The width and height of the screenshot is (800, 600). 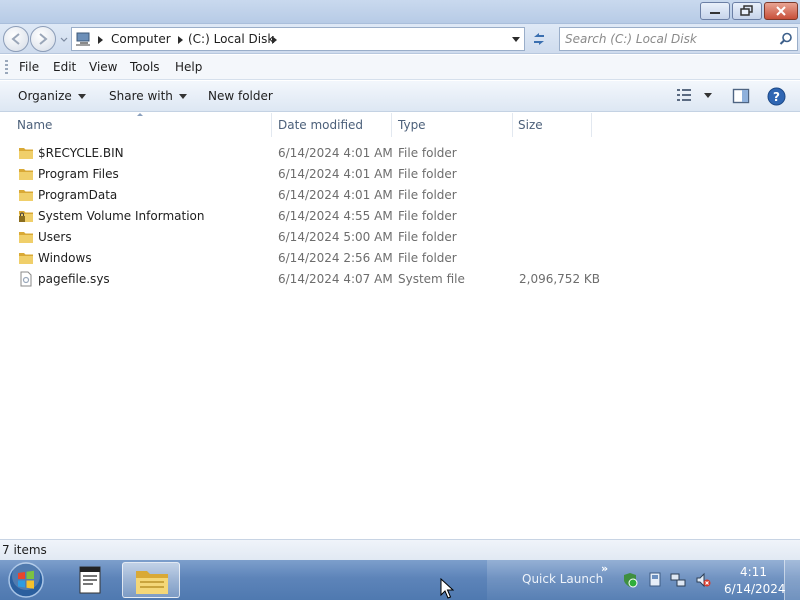 I want to click on forward-button, so click(x=43, y=39).